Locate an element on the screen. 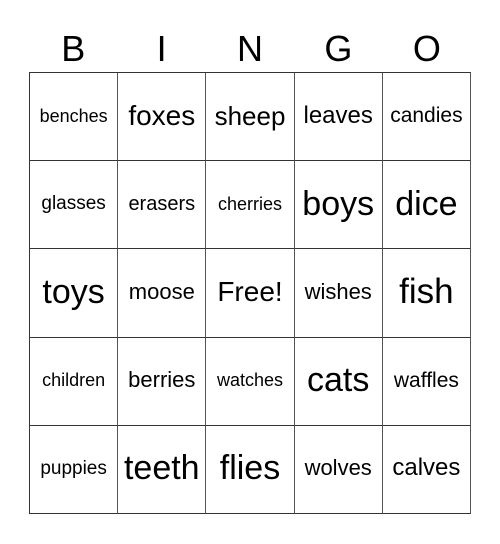 This screenshot has height=544, width=500. bingo-header: B I N G O is located at coordinates (250, 49).